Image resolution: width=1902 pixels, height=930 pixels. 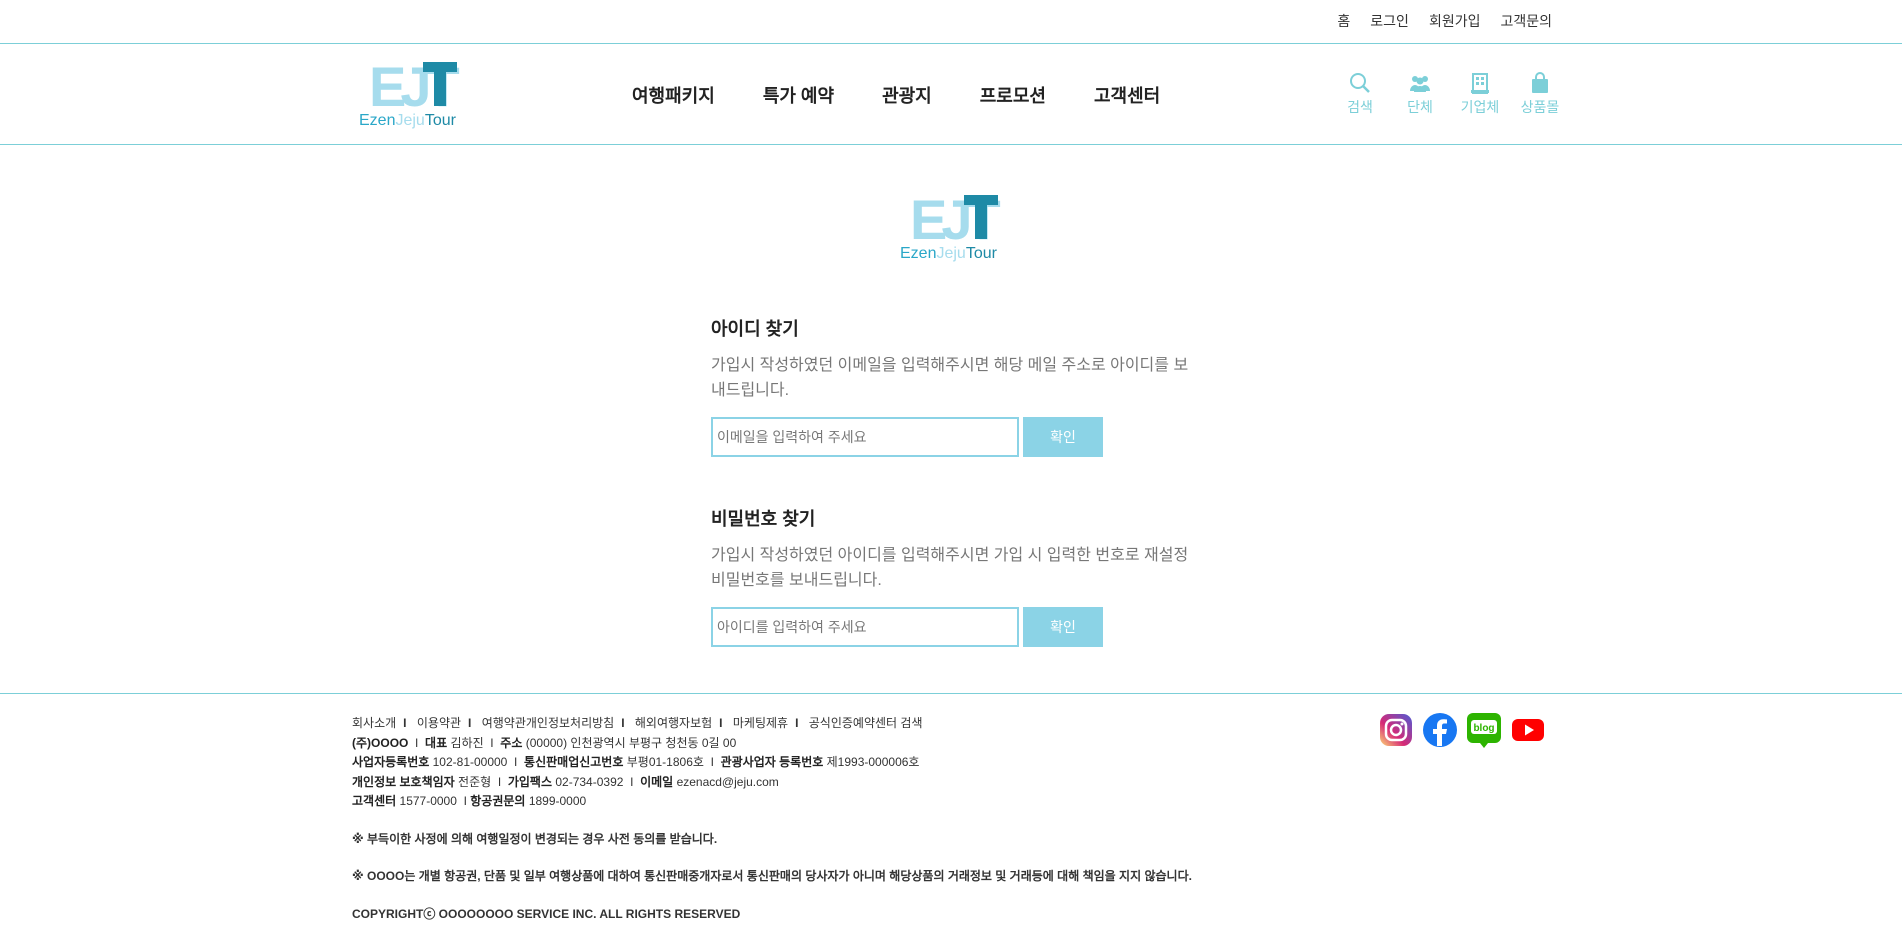 What do you see at coordinates (1360, 83) in the screenshot?
I see `search-icon` at bounding box center [1360, 83].